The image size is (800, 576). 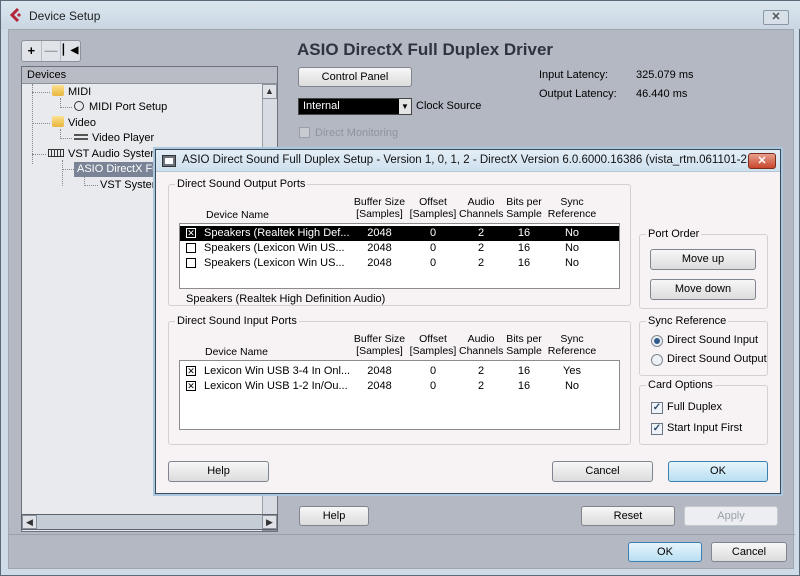 I want to click on sync-output-label: Direct Sound Output, so click(x=717, y=359).